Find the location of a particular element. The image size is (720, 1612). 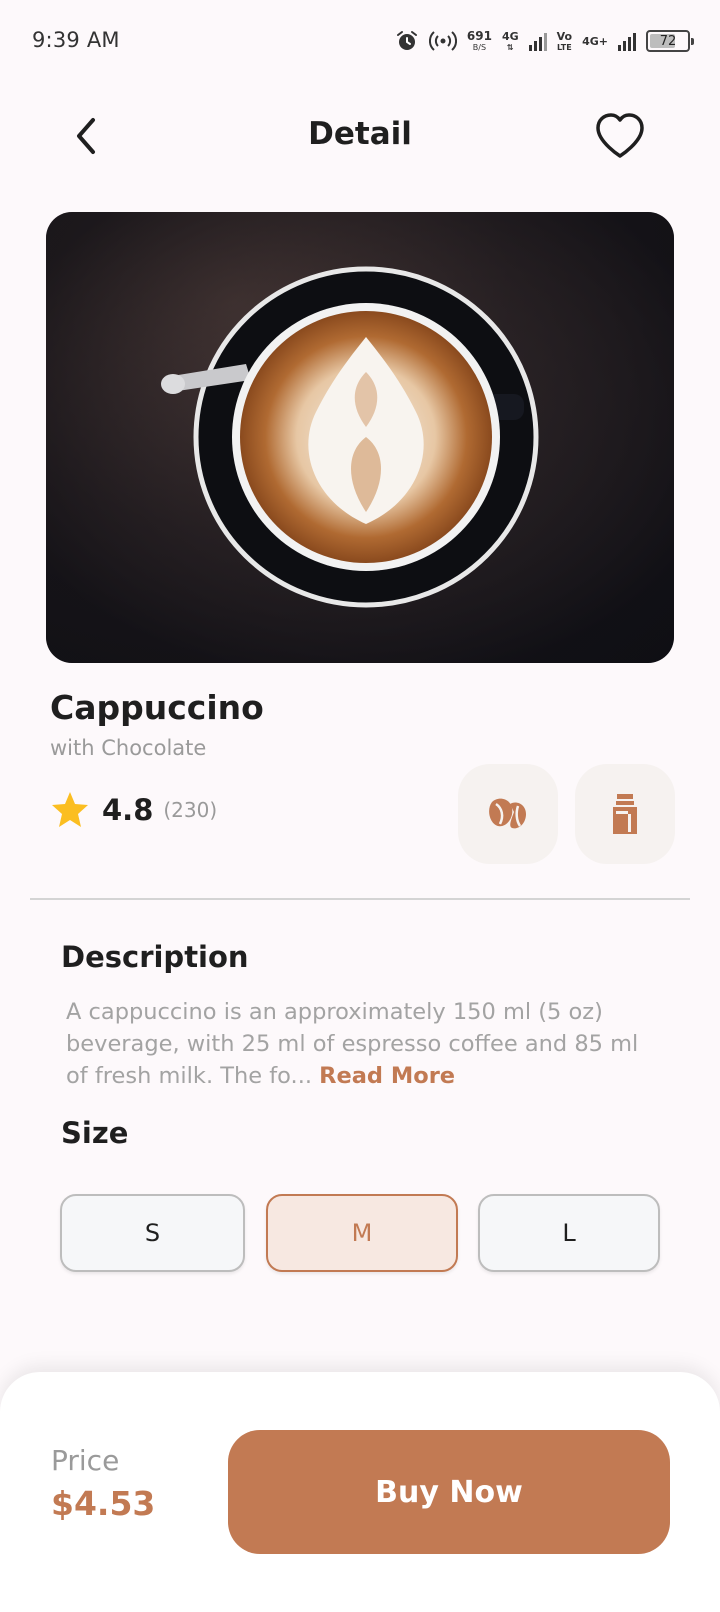

milk-icon is located at coordinates (625, 814).